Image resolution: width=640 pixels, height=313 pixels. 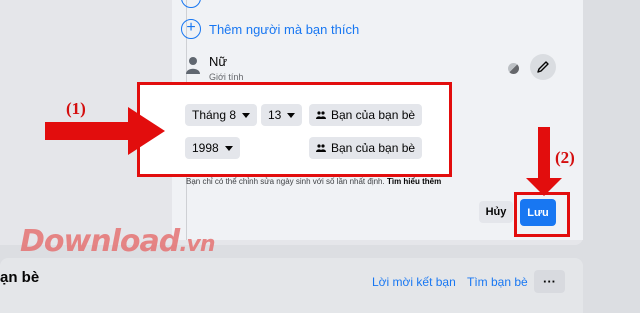 I want to click on watermark-logo: Download.vn, so click(x=118, y=241).